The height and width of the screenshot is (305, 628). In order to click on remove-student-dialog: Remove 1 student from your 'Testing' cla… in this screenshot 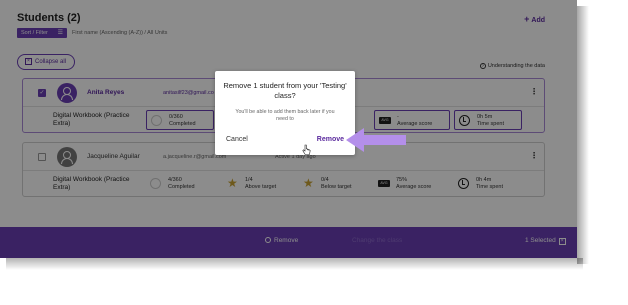, I will do `click(285, 113)`.